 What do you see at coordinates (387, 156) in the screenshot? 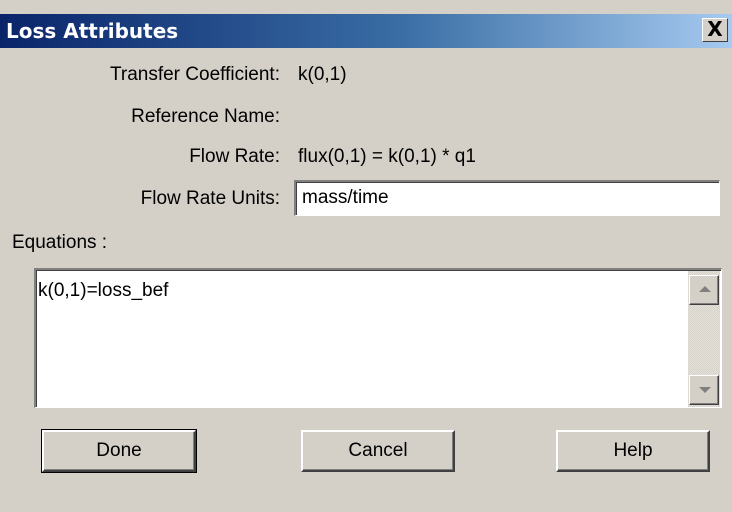
I see `flow-rate-value: flux(0,1) = k(0,1) * q1` at bounding box center [387, 156].